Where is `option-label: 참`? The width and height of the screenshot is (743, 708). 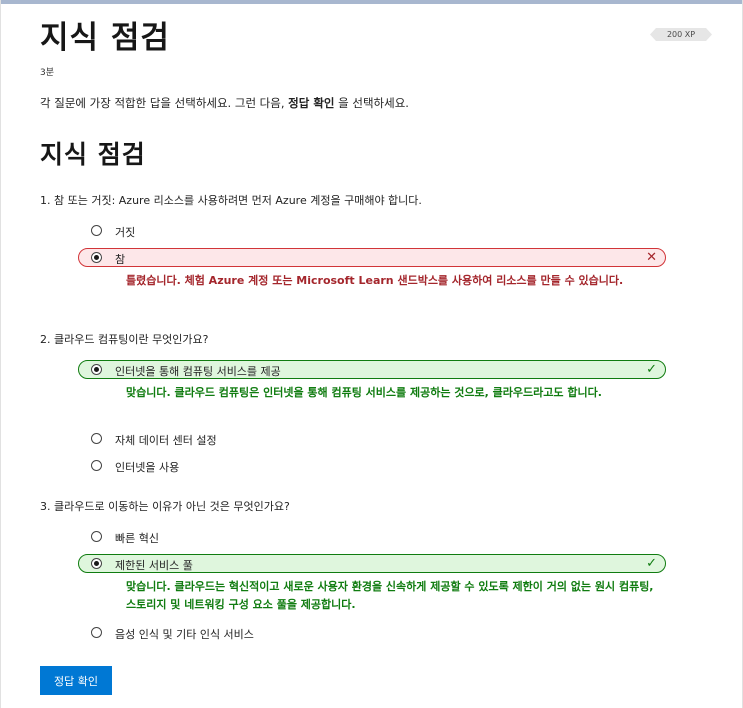 option-label: 참 is located at coordinates (120, 259).